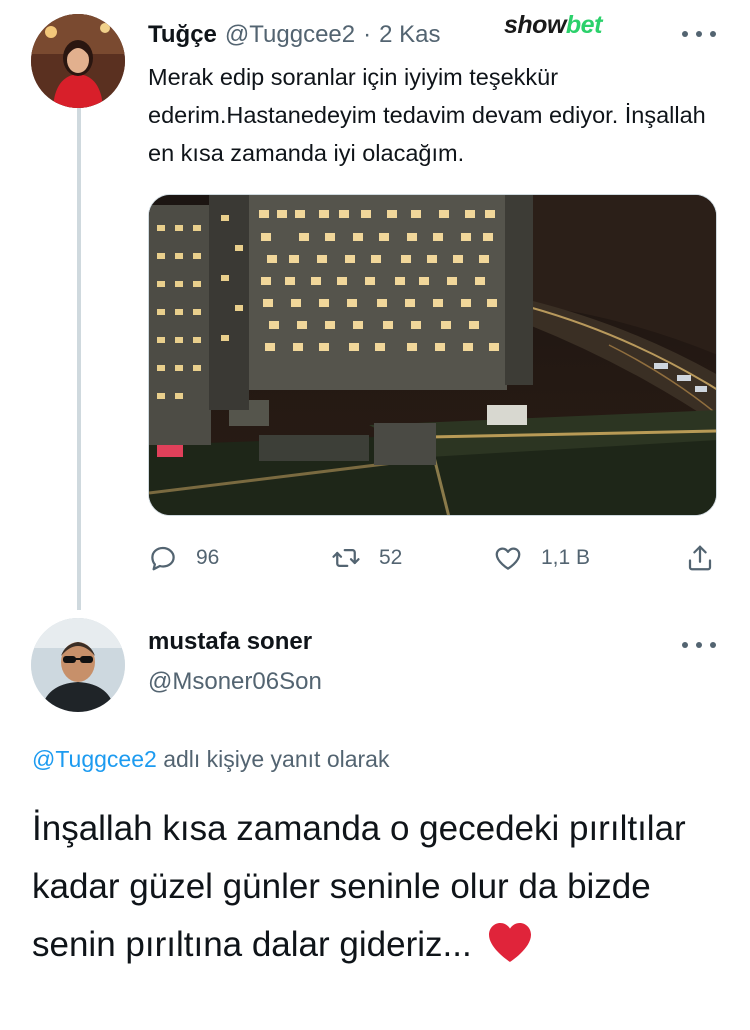  Describe the element at coordinates (535, 25) in the screenshot. I see `watermark-part1: show` at that location.